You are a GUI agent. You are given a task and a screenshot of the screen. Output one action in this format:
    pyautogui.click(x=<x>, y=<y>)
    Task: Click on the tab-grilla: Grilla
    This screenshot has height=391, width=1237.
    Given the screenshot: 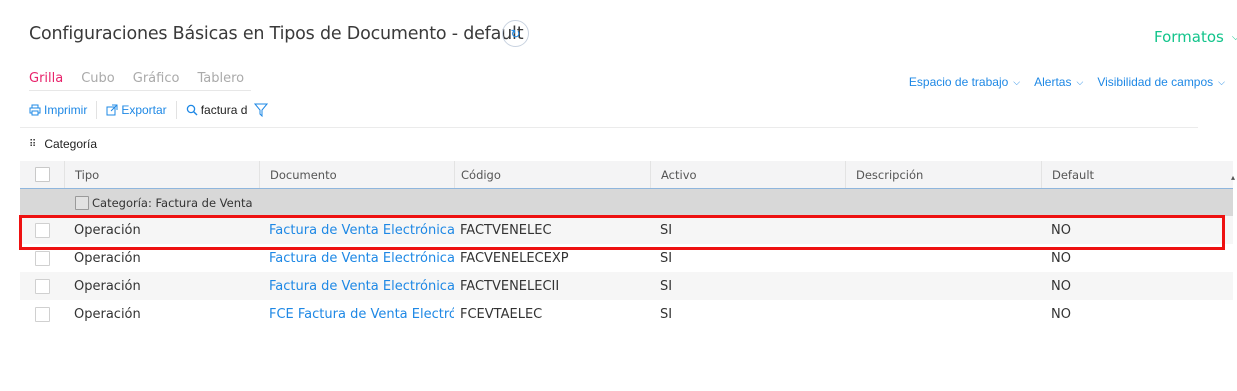 What is the action you would take?
    pyautogui.click(x=46, y=78)
    